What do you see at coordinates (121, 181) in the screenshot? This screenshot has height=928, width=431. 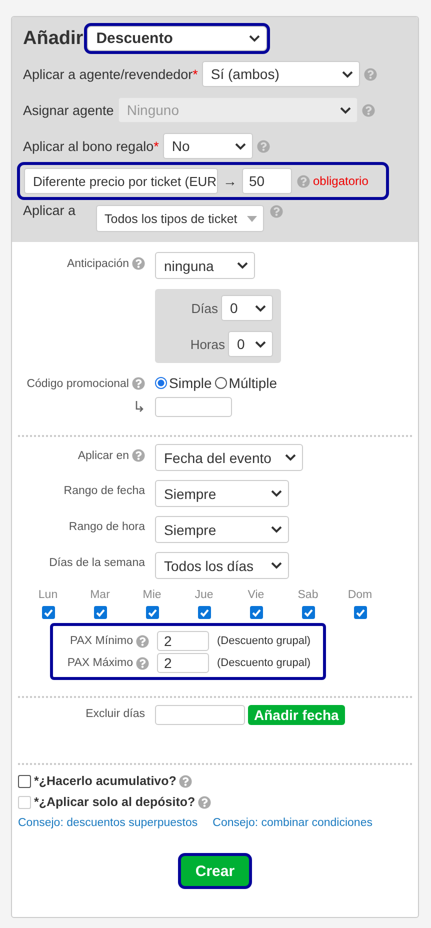 I see `price-type-select: Diferente precio por ticket (EUR` at bounding box center [121, 181].